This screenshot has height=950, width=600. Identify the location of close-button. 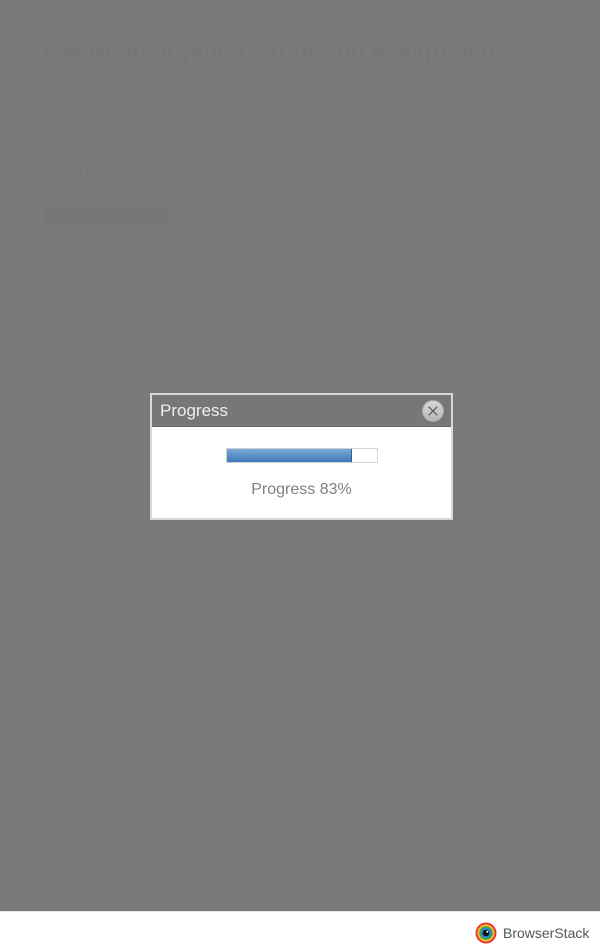
(433, 411).